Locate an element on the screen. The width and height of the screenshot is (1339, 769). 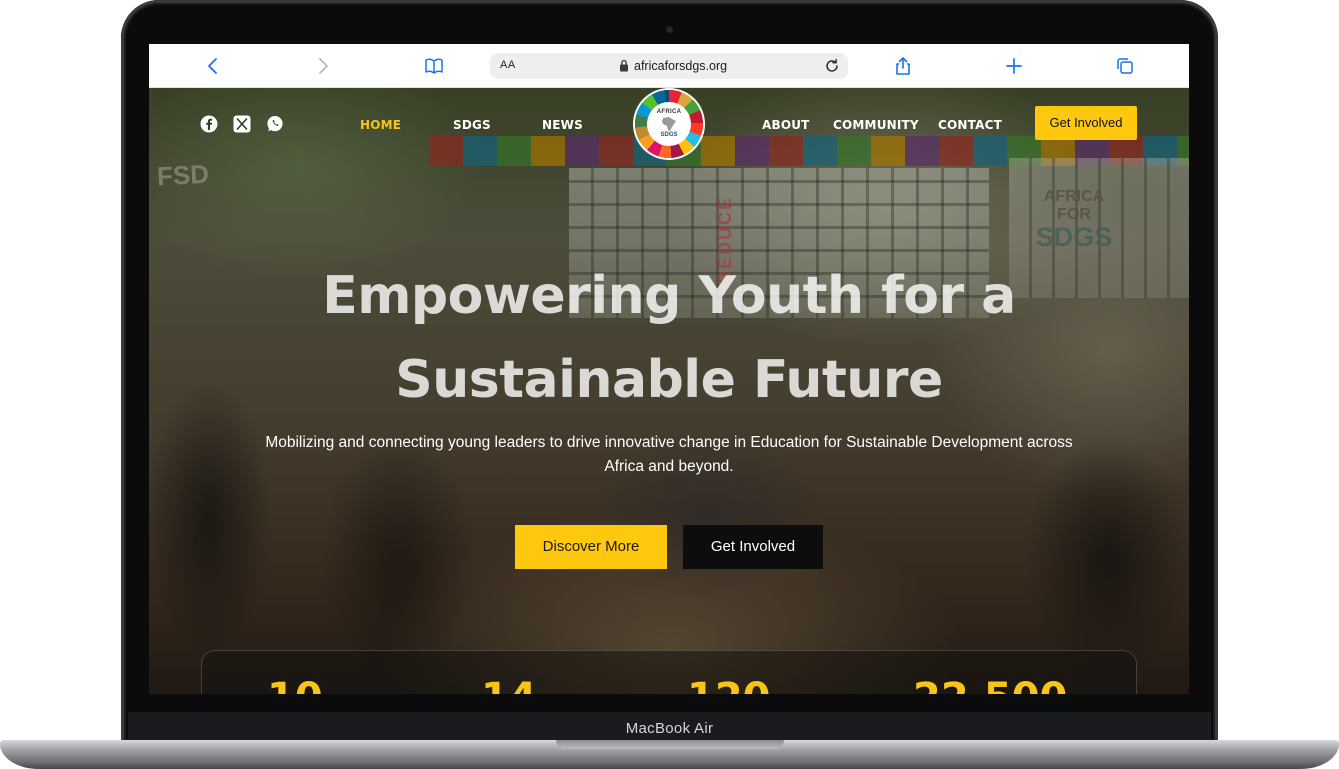
tabs-overview-icon is located at coordinates (1125, 66).